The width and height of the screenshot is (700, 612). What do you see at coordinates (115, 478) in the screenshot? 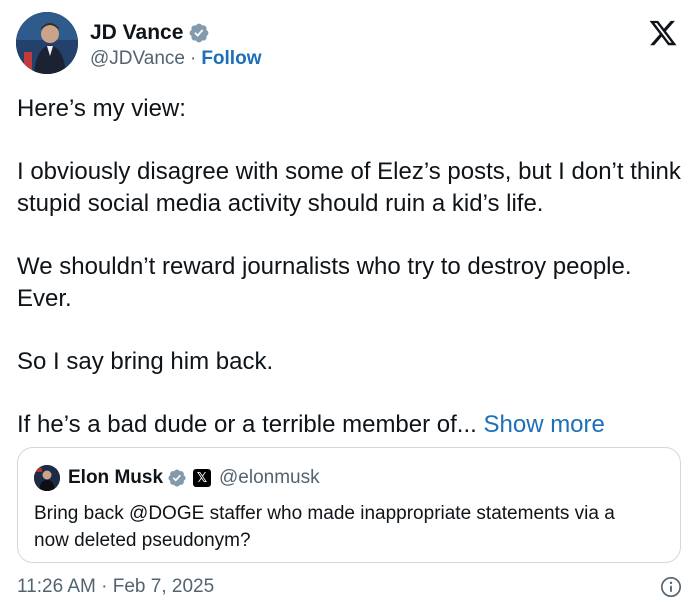
I see `quoted-author-name: Elon Musk` at bounding box center [115, 478].